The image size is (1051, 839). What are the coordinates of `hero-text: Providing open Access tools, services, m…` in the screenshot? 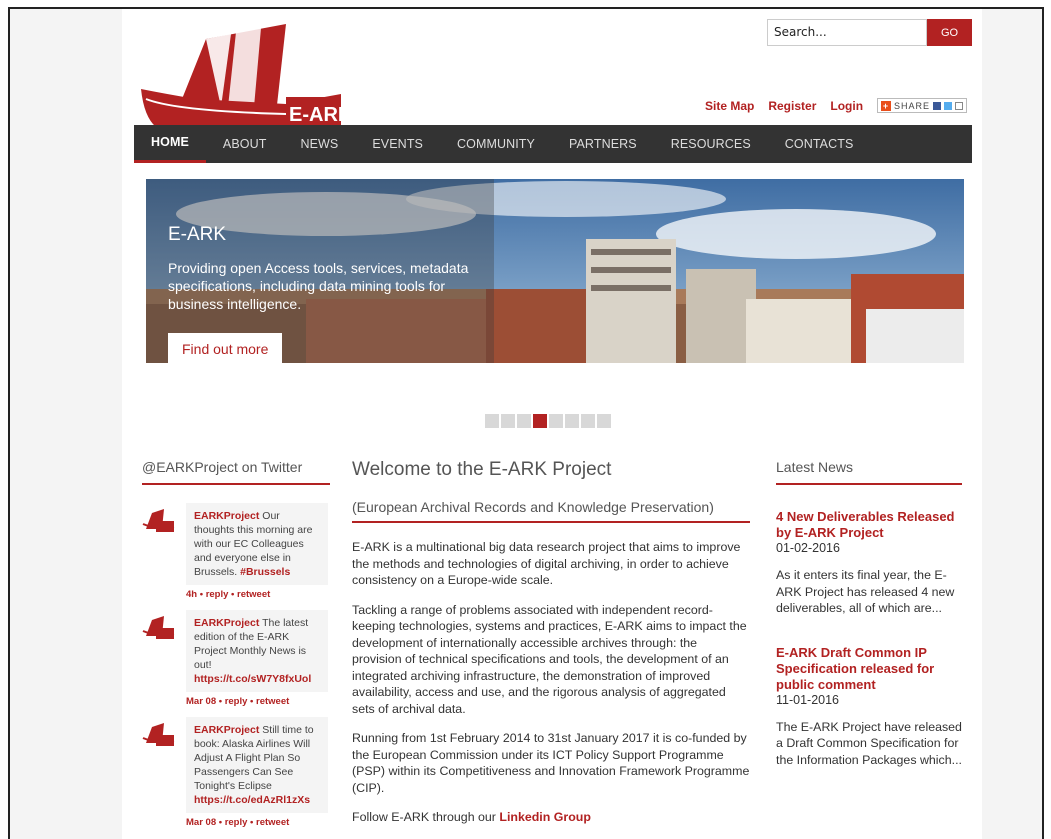 It's located at (318, 286).